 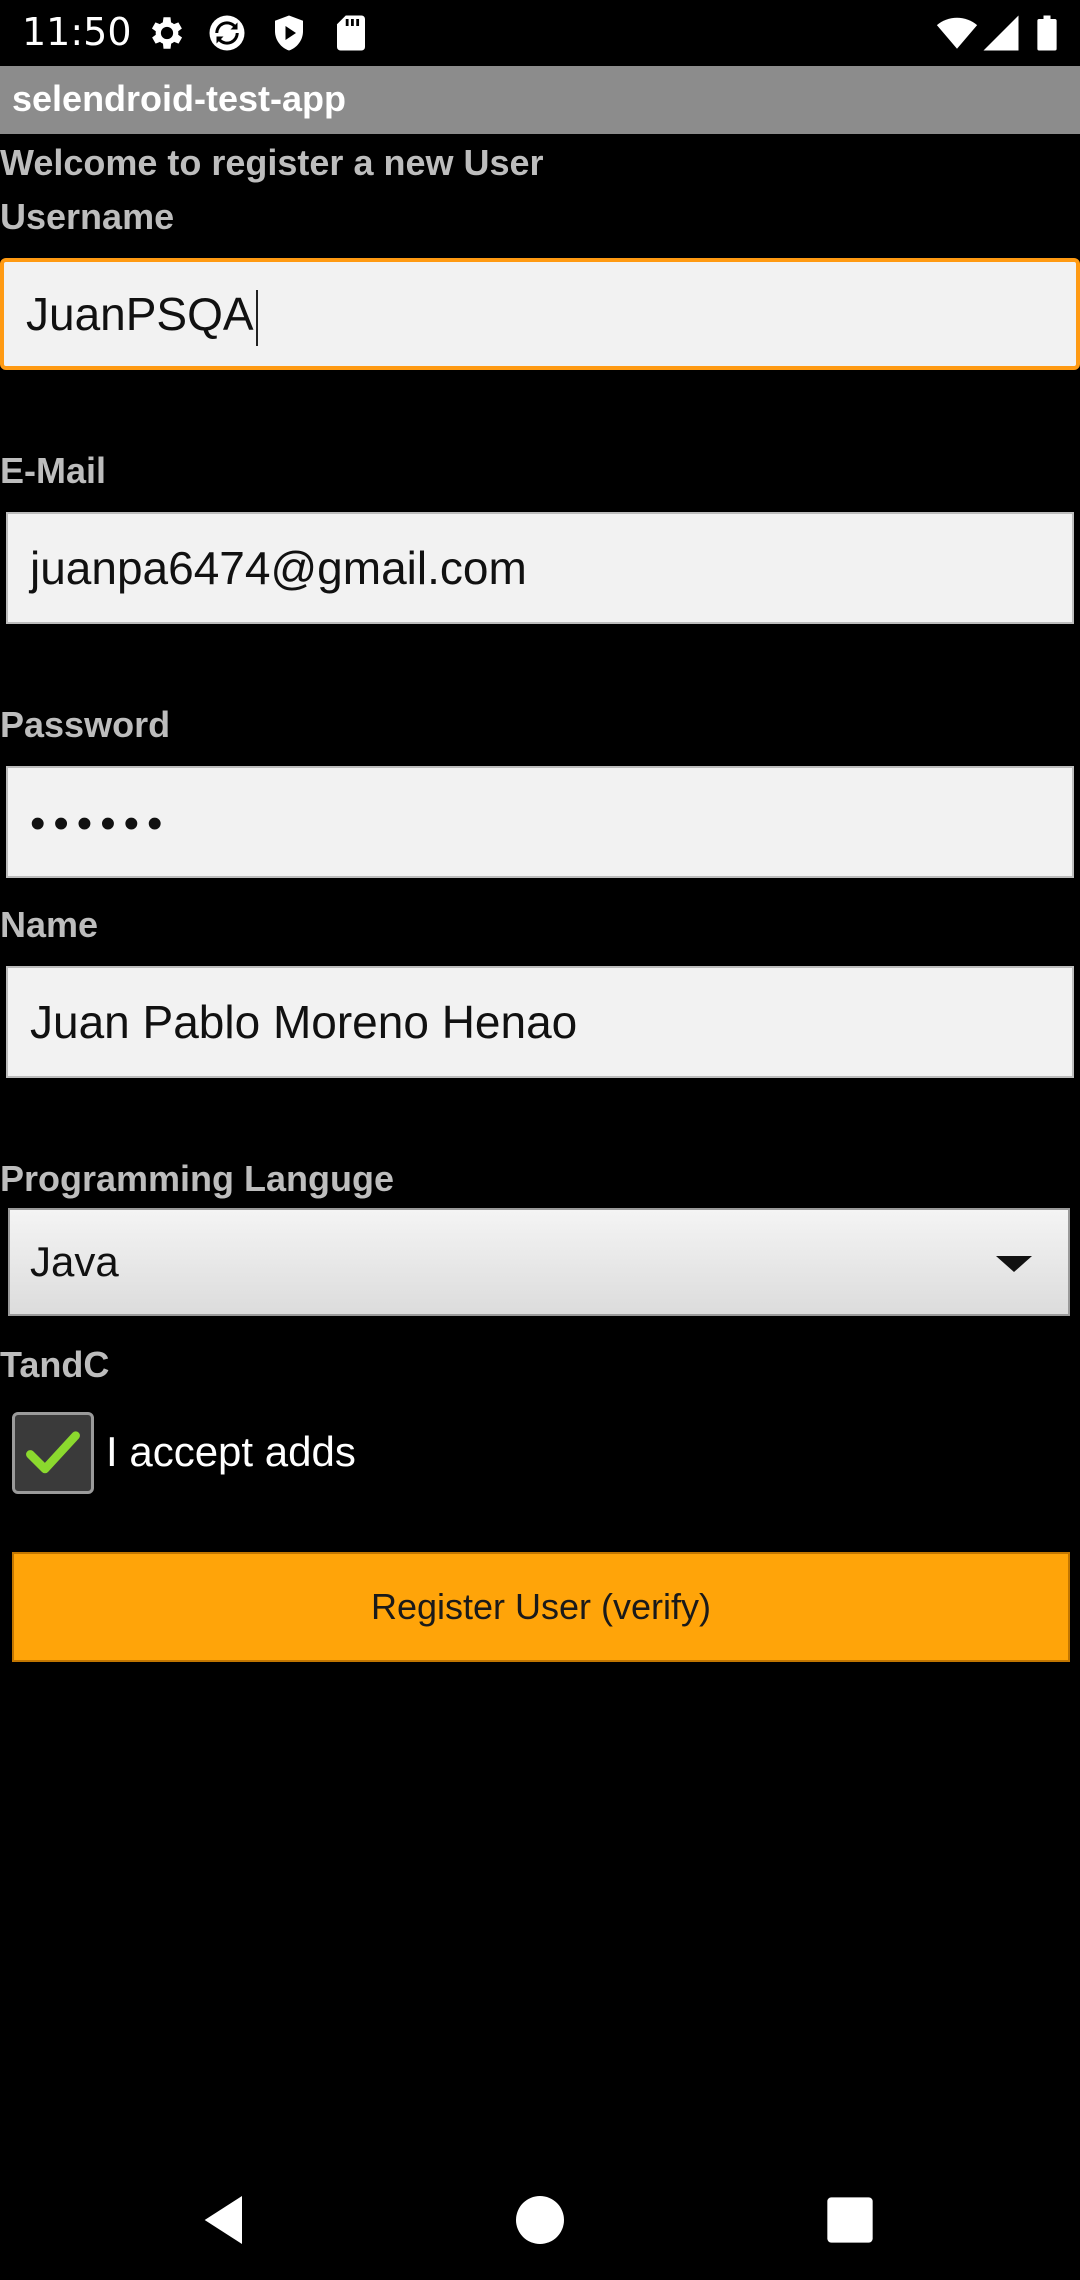 I want to click on app-title: selendroid-test-app, so click(x=179, y=98).